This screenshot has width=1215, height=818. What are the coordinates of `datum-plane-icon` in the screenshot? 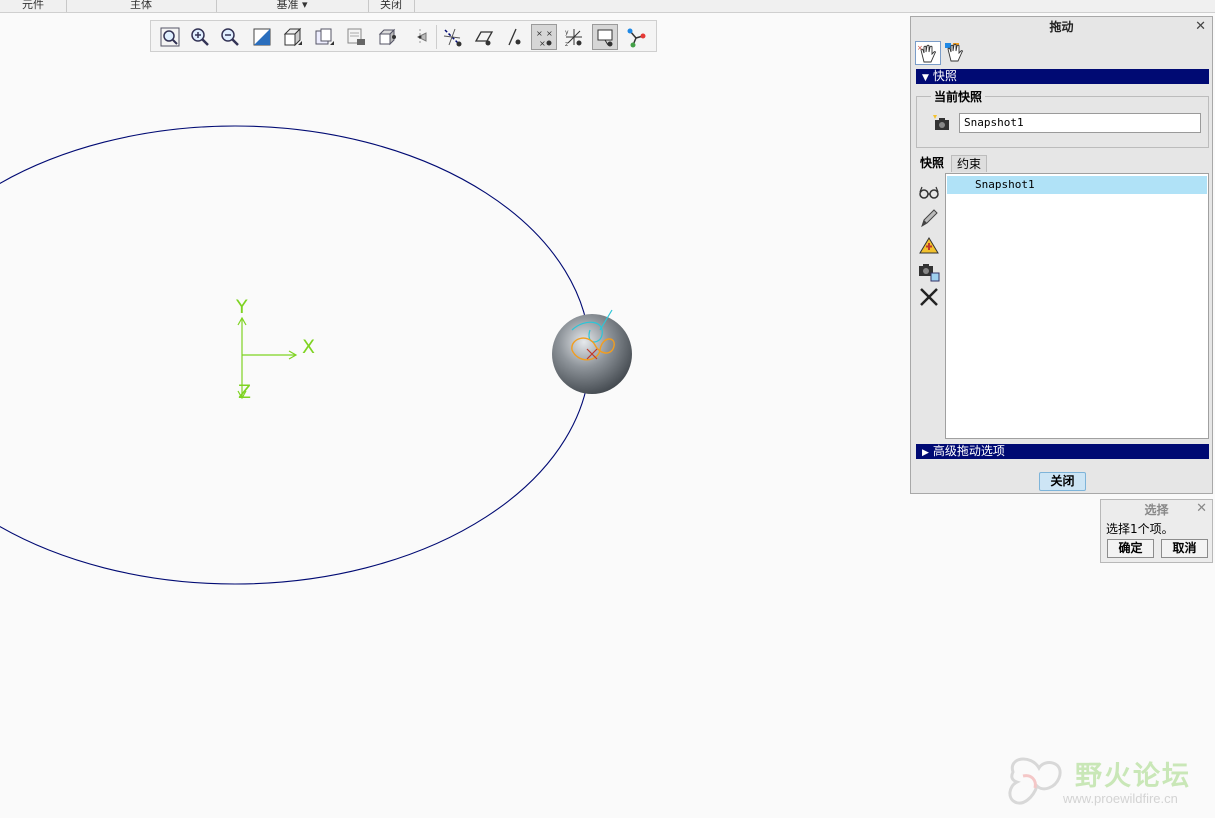 It's located at (484, 38).